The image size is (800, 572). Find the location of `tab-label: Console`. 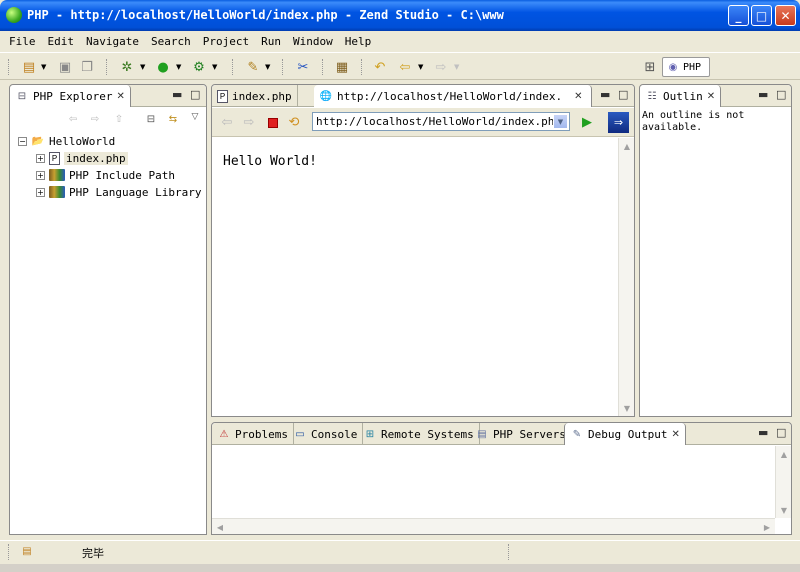

tab-label: Console is located at coordinates (334, 434).